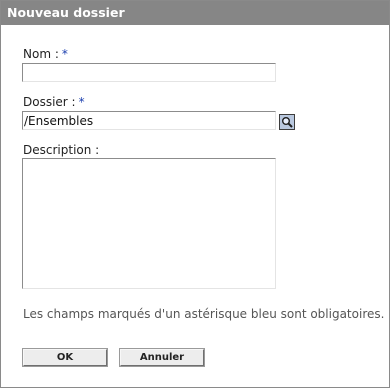  I want to click on description-label: Description :, so click(61, 150).